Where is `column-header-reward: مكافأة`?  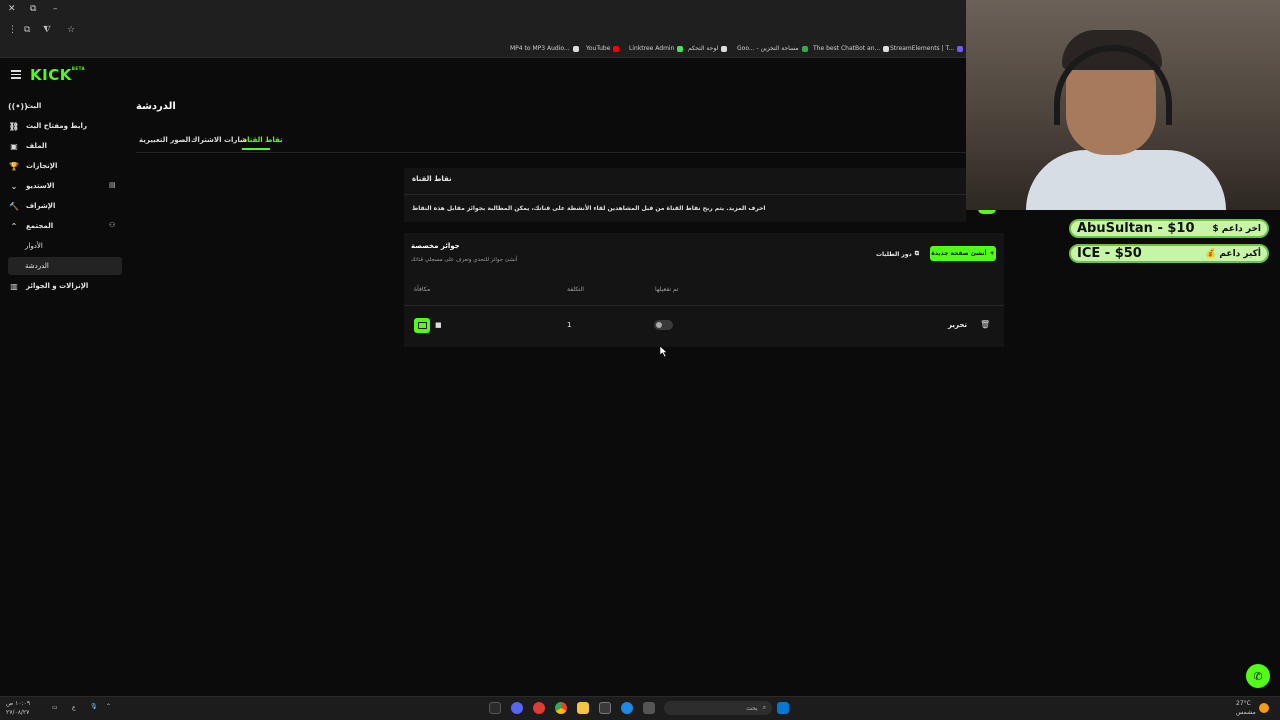 column-header-reward: مكافأة is located at coordinates (422, 289).